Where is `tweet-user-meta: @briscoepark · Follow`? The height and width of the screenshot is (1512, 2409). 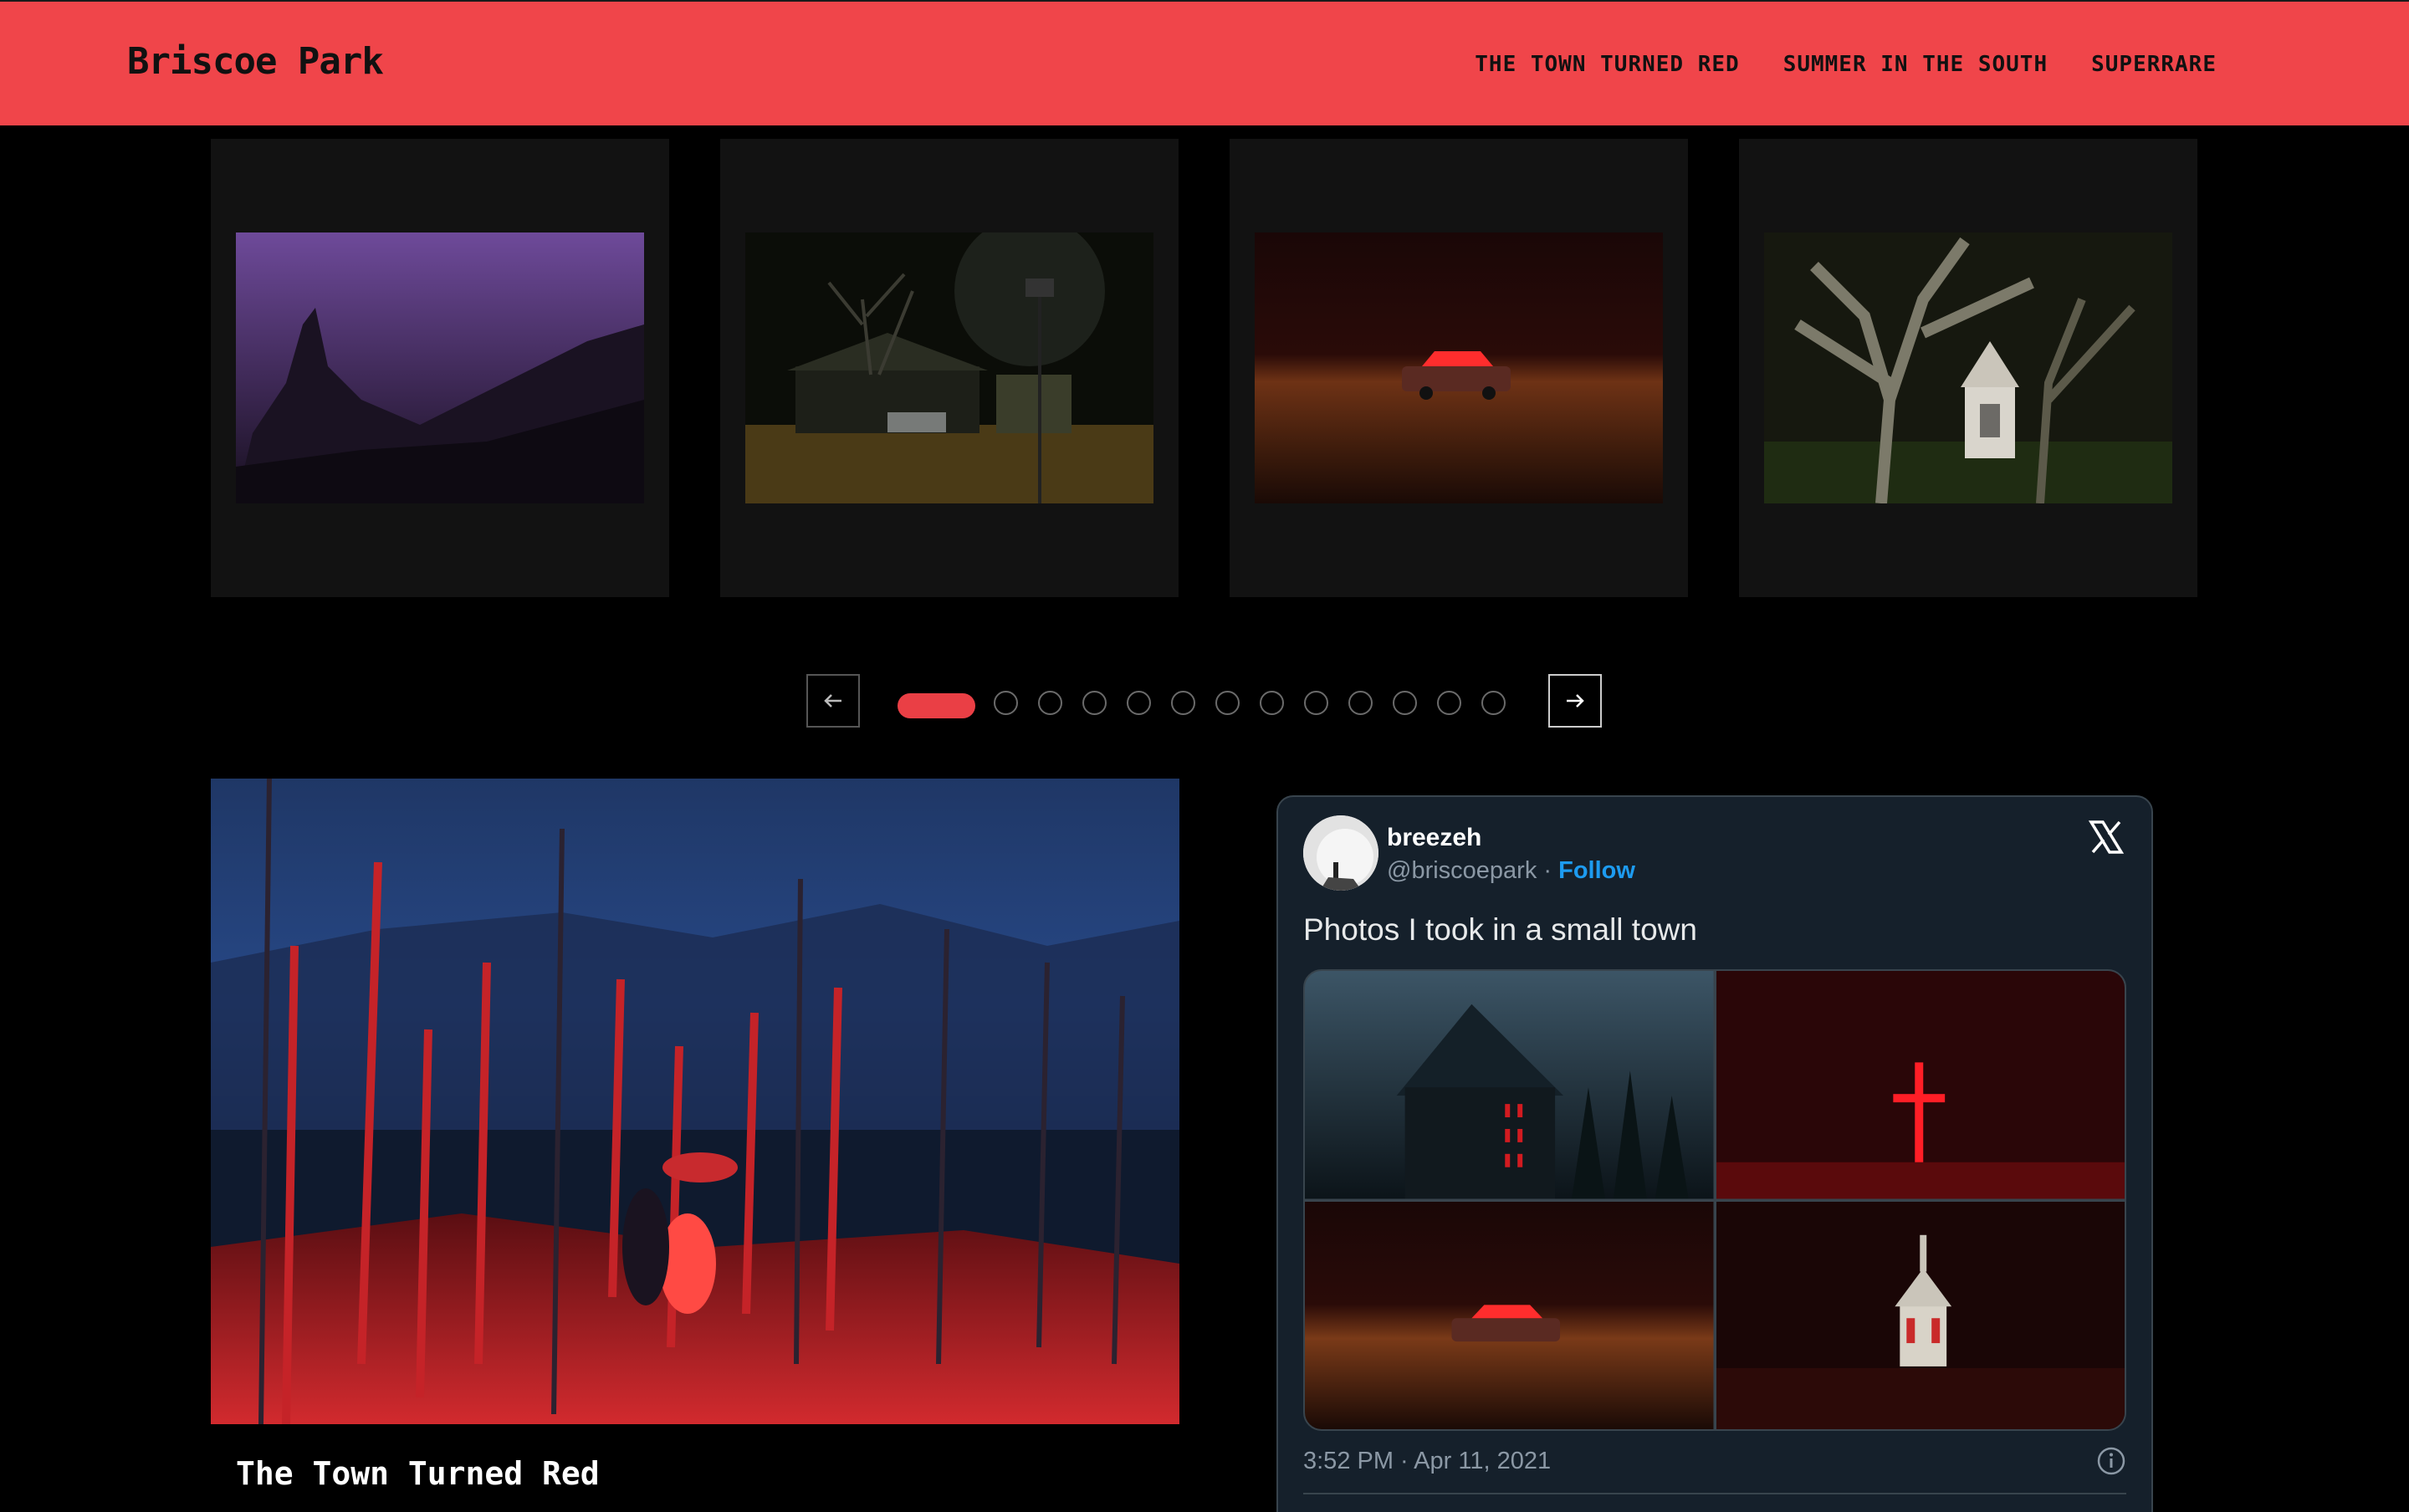 tweet-user-meta: @briscoepark · Follow is located at coordinates (1511, 871).